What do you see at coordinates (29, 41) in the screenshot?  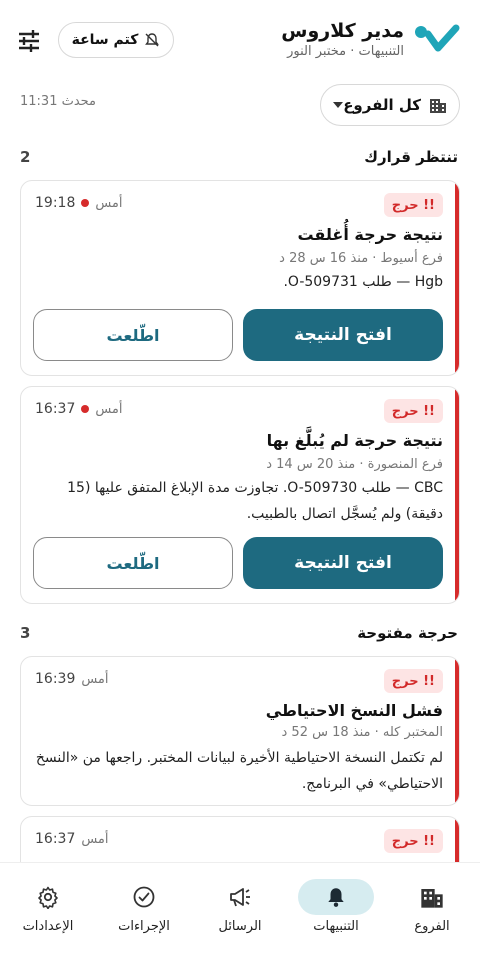 I see `filter-sliders-icon` at bounding box center [29, 41].